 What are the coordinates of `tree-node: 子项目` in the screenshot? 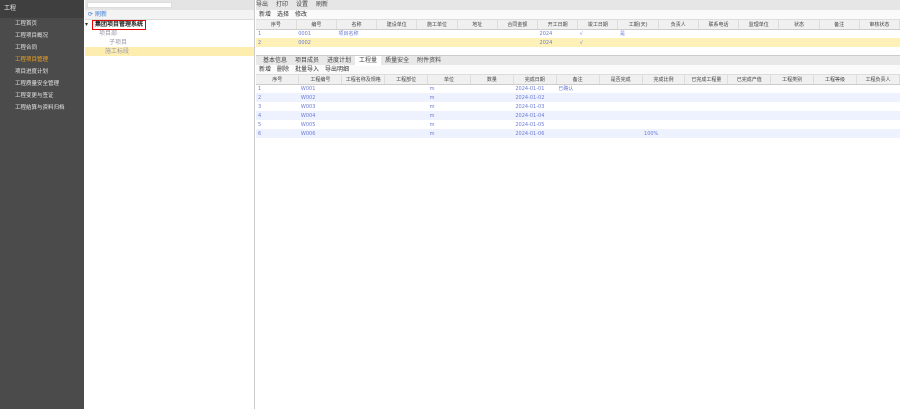 It's located at (169, 42).